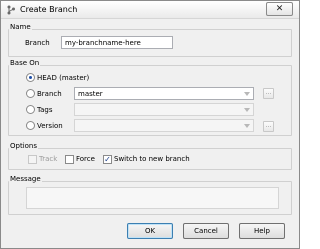 The height and width of the screenshot is (249, 320). Describe the element at coordinates (164, 109) in the screenshot. I see `tags-select` at that location.